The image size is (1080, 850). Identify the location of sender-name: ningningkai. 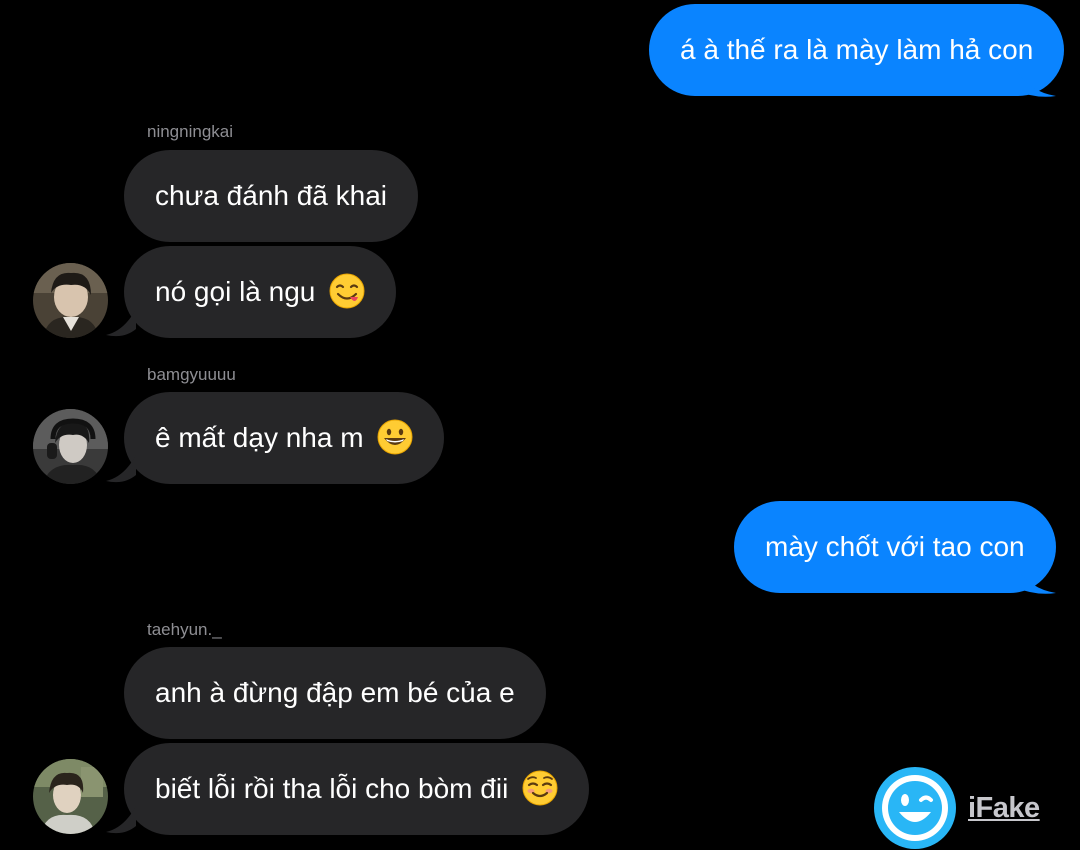
(190, 131).